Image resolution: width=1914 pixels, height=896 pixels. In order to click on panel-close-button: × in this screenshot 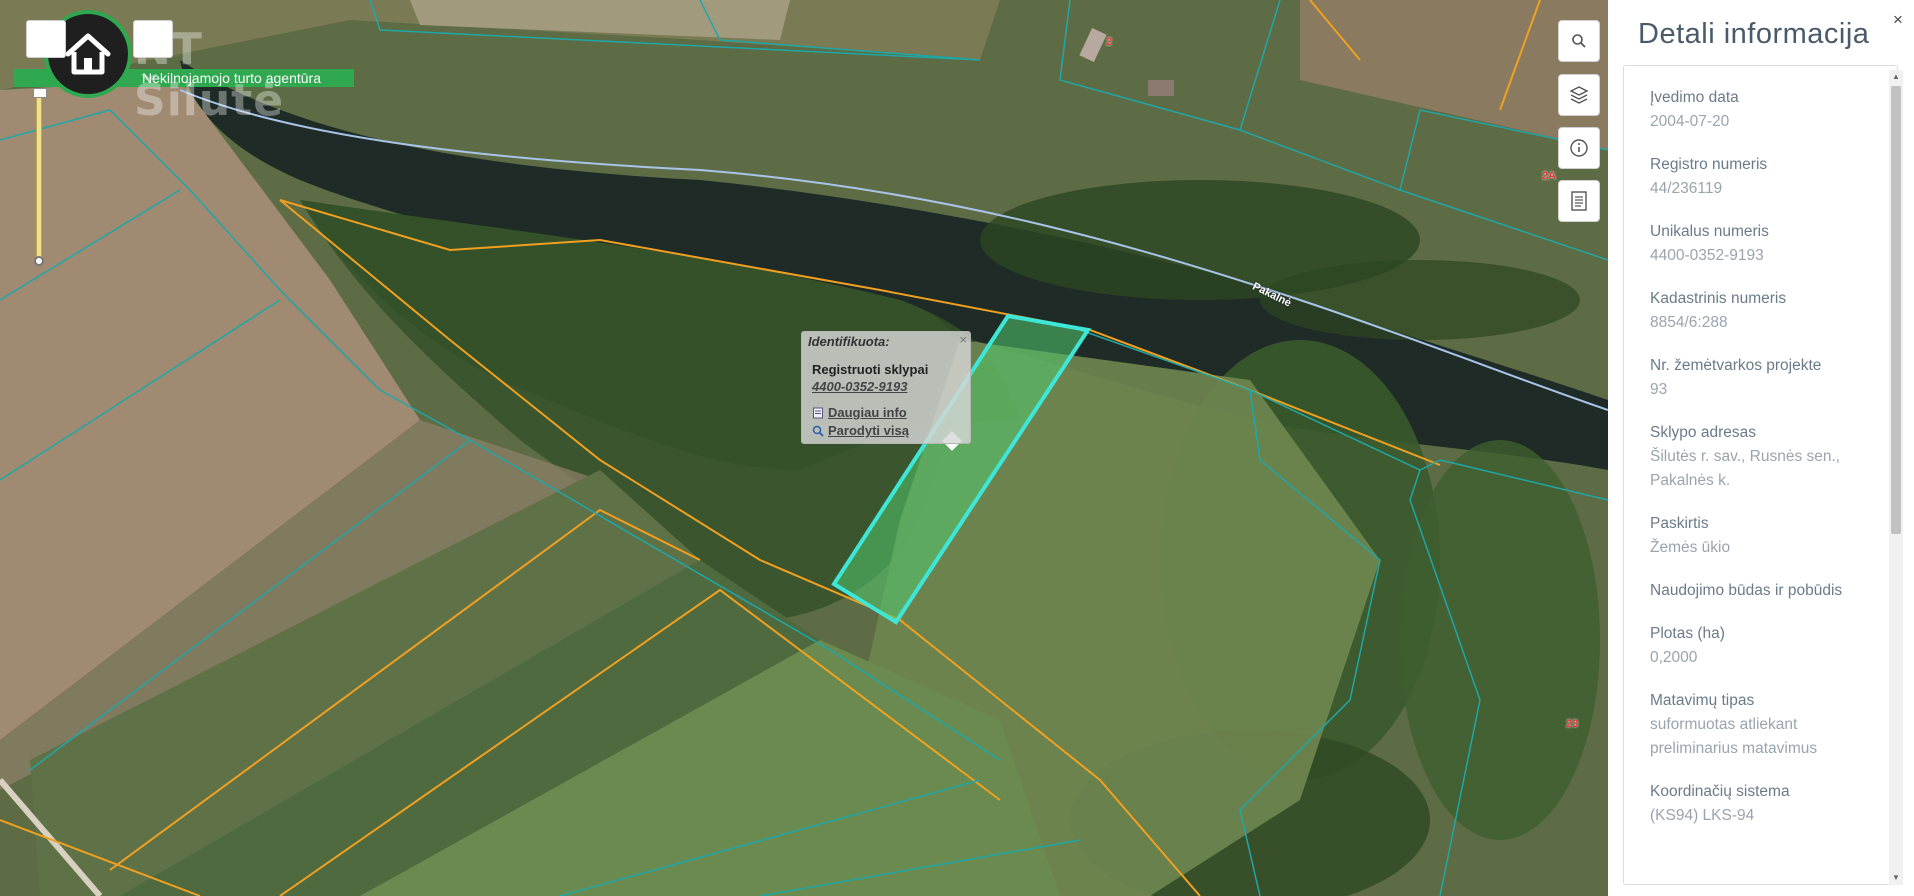, I will do `click(1898, 20)`.